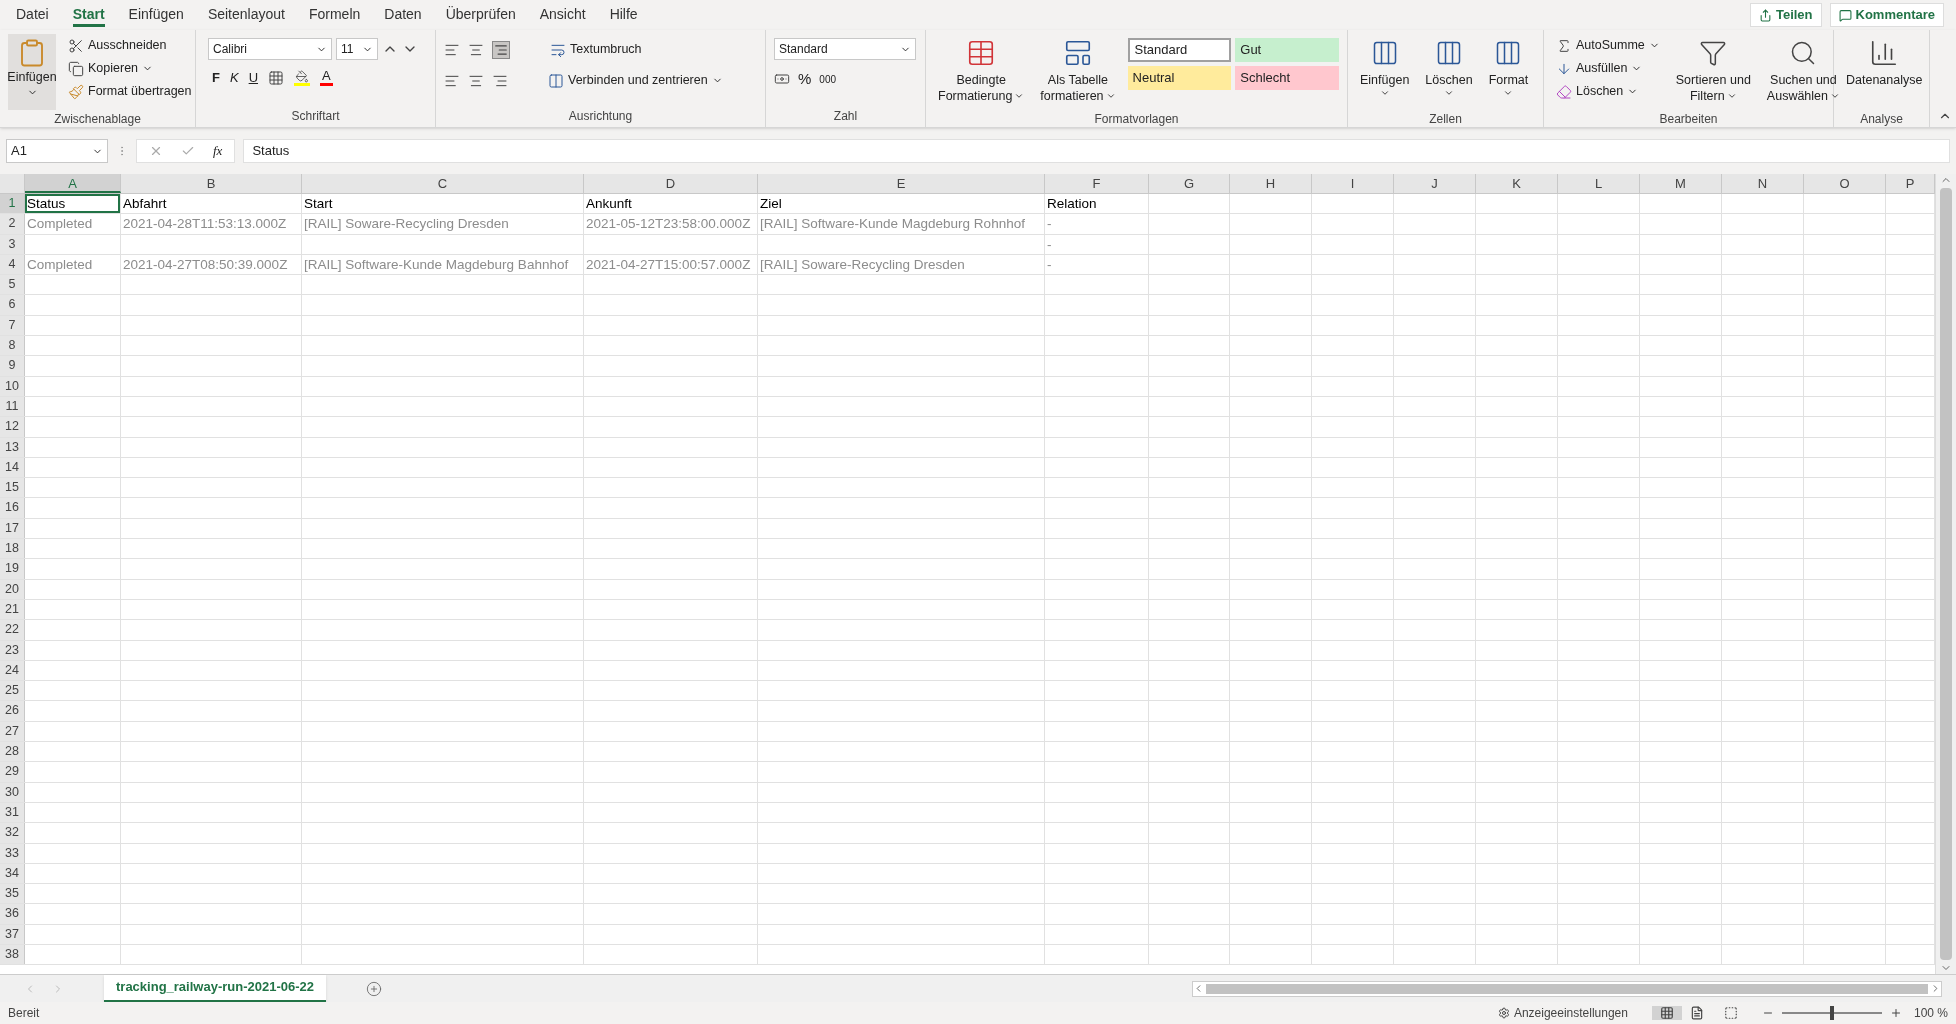 Image resolution: width=1956 pixels, height=1024 pixels. Describe the element at coordinates (326, 78) in the screenshot. I see `font-color-button: A` at that location.